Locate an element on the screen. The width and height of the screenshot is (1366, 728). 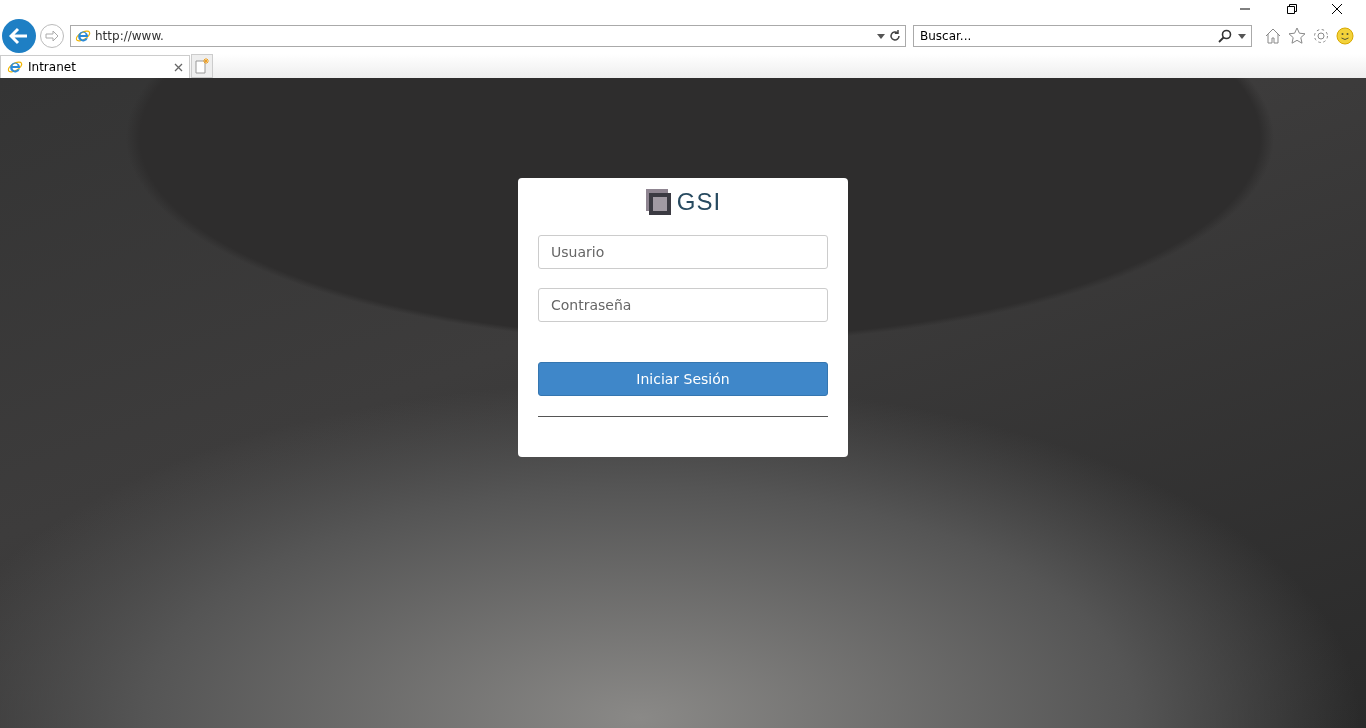
login-button: Iniciar Sesión is located at coordinates (683, 379).